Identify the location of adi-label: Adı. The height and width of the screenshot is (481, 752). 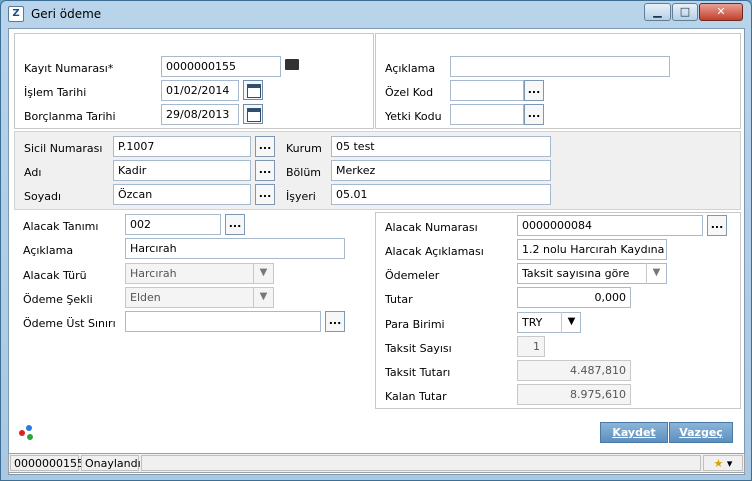
(33, 172).